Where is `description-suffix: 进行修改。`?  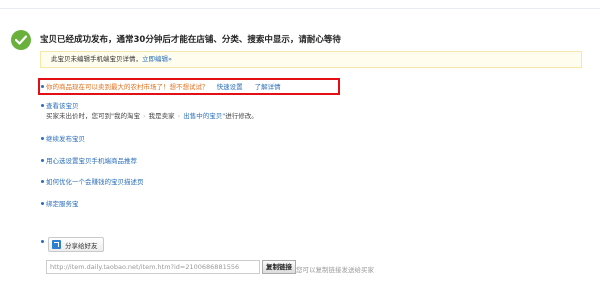 description-suffix: 进行修改。 is located at coordinates (241, 116).